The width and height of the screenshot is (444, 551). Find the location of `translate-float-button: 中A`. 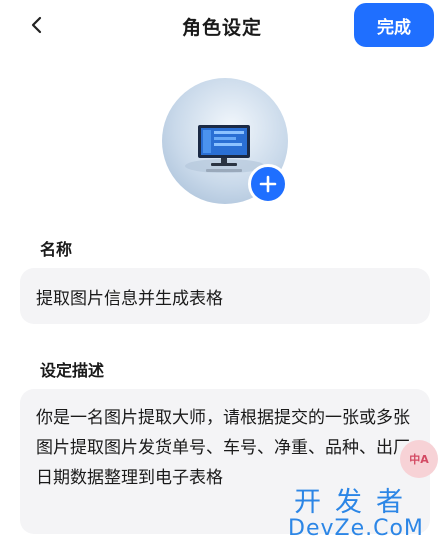

translate-float-button: 中A is located at coordinates (419, 459).